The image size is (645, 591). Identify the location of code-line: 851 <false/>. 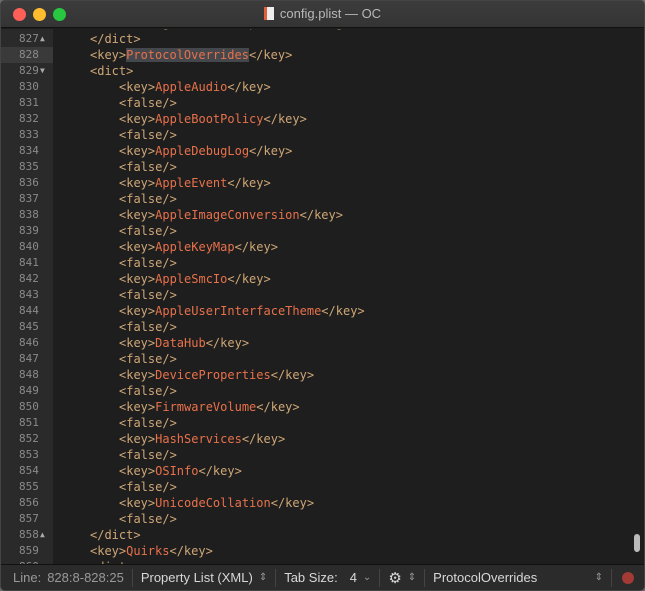
(315, 423).